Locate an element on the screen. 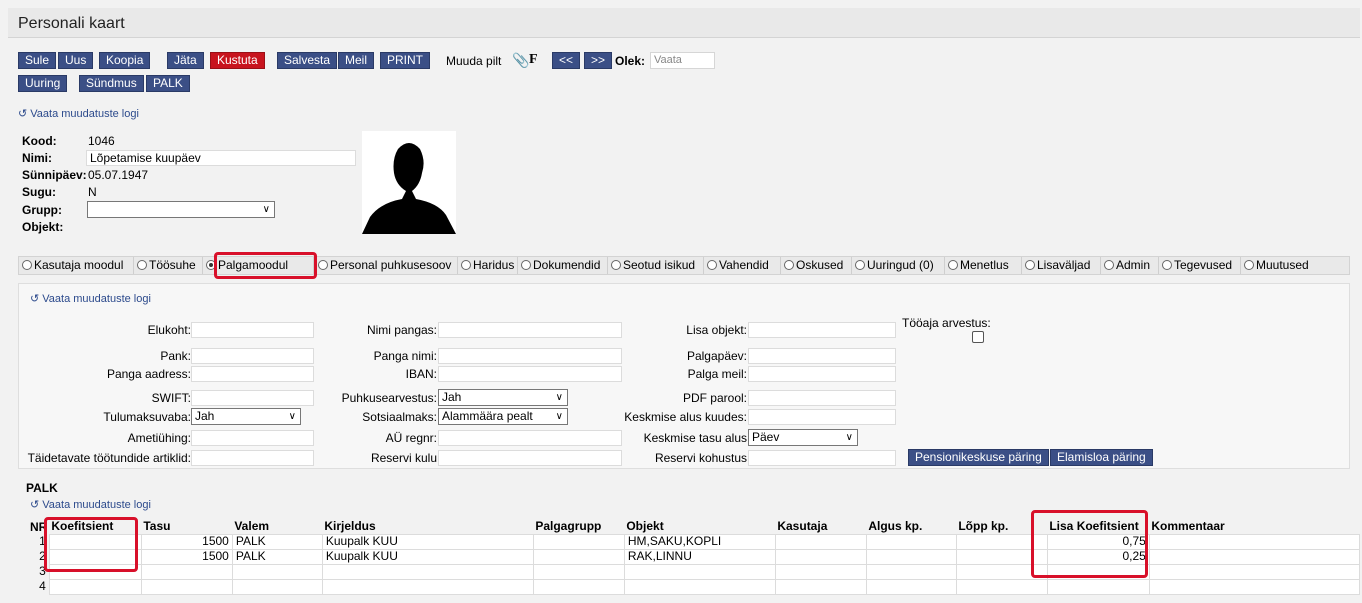 The image size is (1362, 603). palga-meil-field is located at coordinates (822, 374).